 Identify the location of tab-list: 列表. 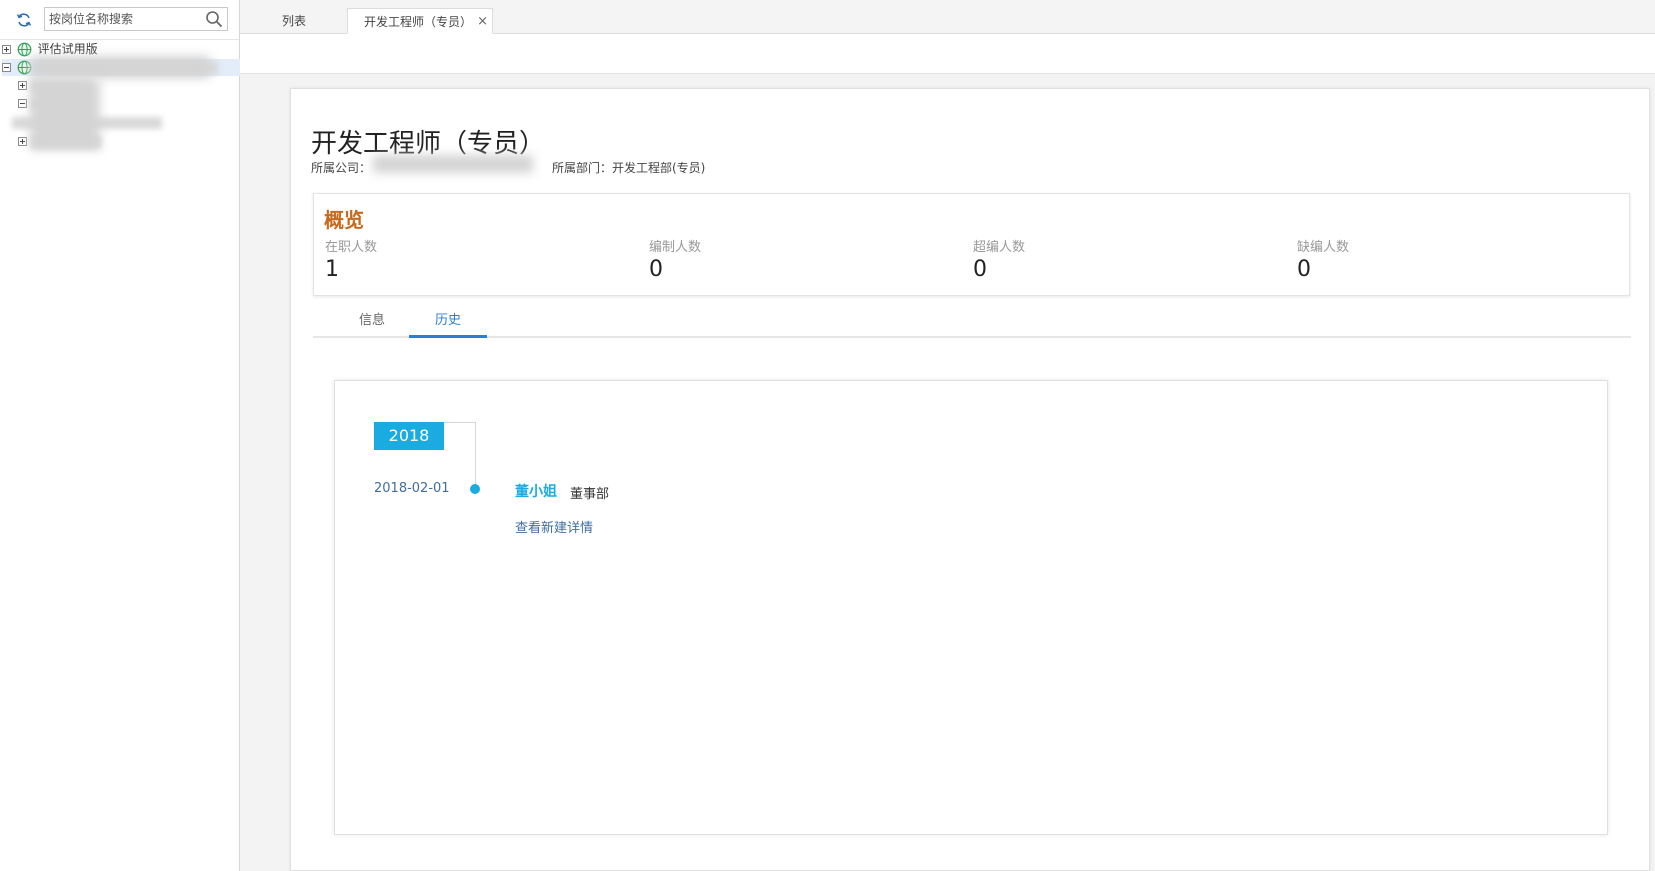
(294, 21).